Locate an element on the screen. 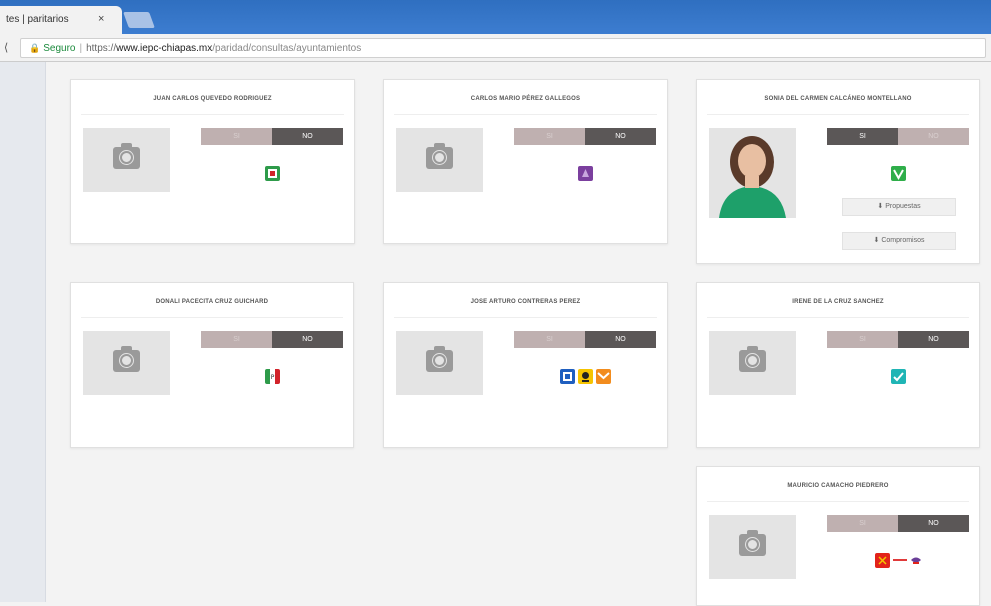 This screenshot has height=606, width=991. candidate-card: JUAN CARLOS QUEVEDO RODRIGUEZ SI NO is located at coordinates (212, 161).